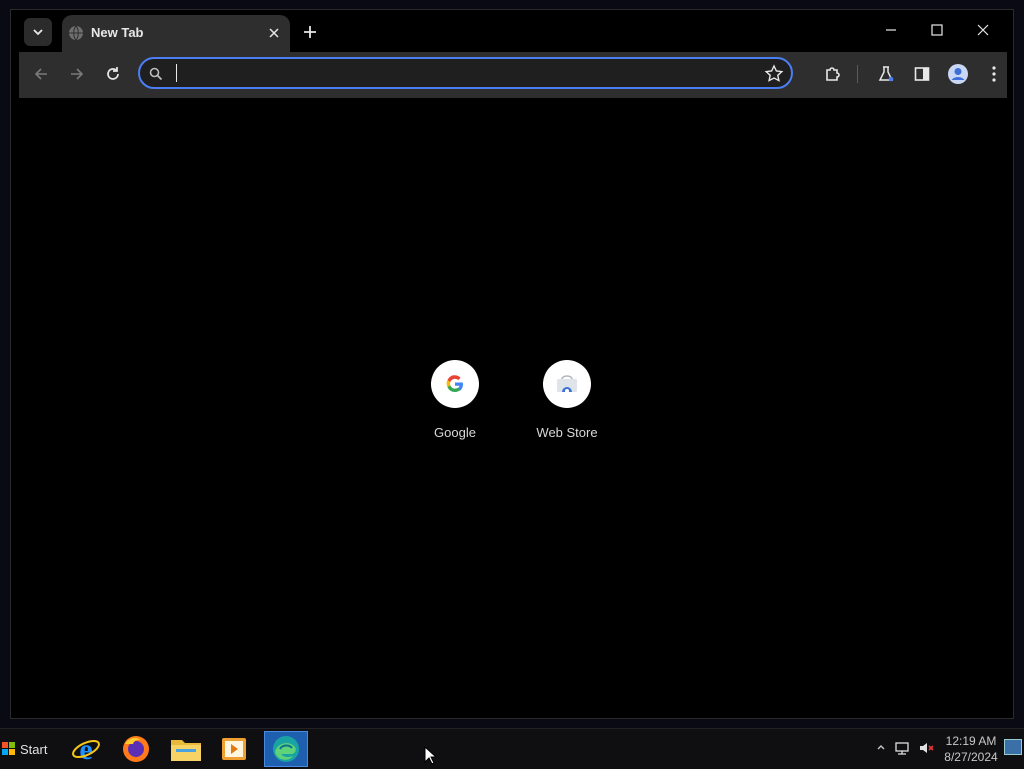  What do you see at coordinates (455, 432) in the screenshot?
I see `shortcut-label: Google` at bounding box center [455, 432].